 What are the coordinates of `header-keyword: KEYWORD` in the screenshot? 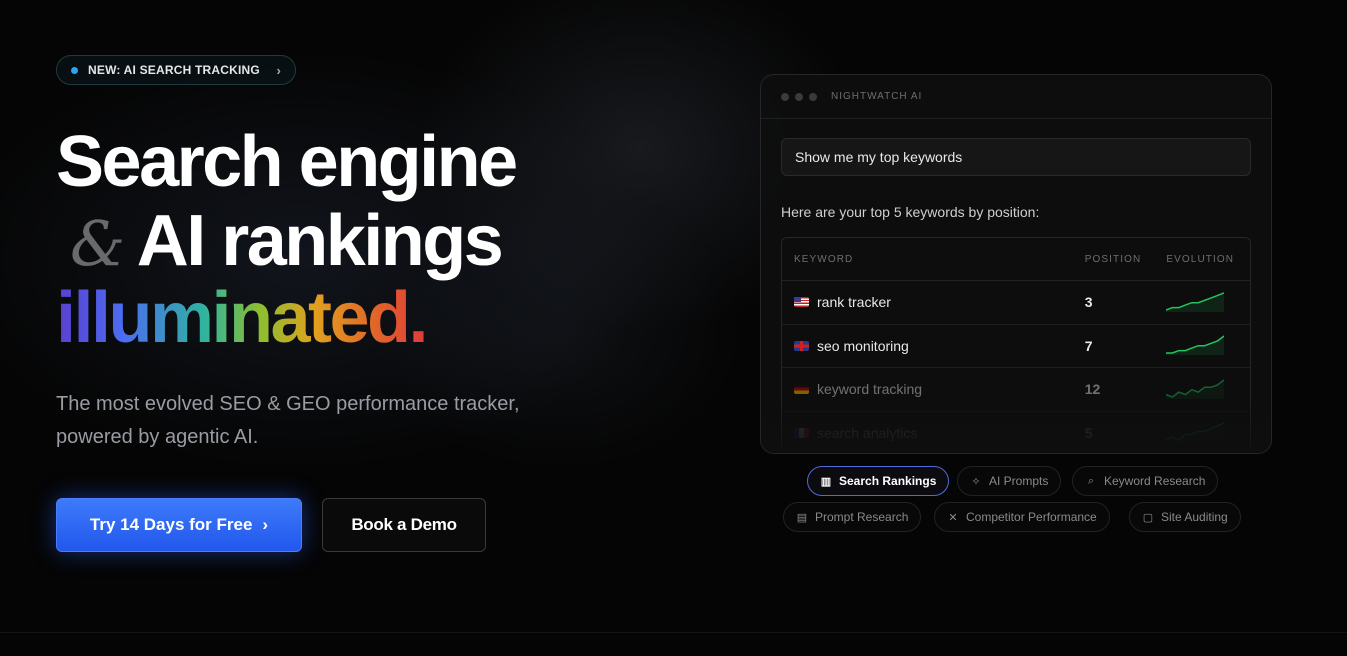 It's located at (824, 259).